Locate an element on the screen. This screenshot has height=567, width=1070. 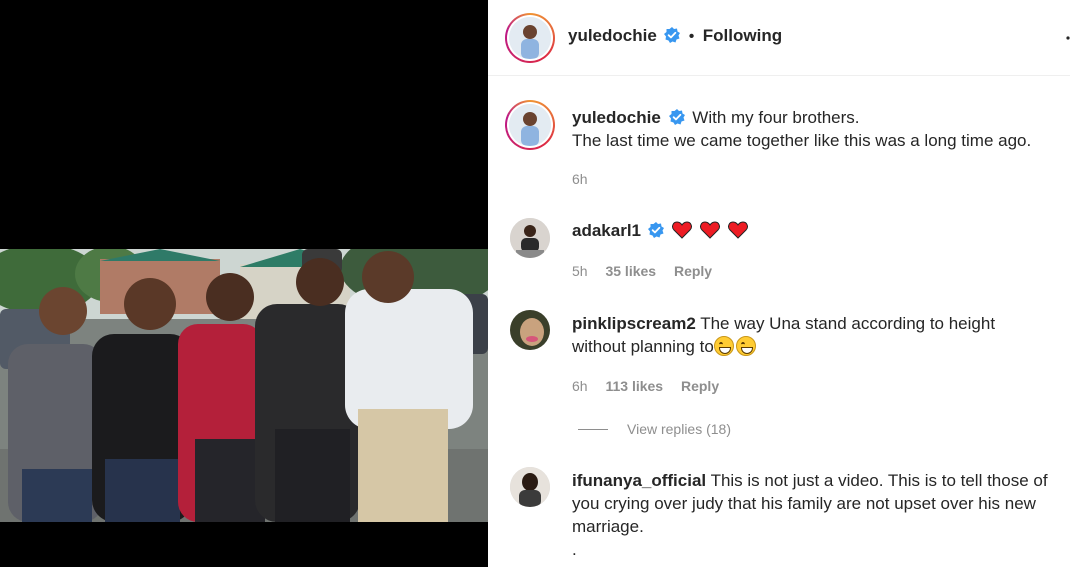
comment-username: pinklipscream2 is located at coordinates (634, 323).